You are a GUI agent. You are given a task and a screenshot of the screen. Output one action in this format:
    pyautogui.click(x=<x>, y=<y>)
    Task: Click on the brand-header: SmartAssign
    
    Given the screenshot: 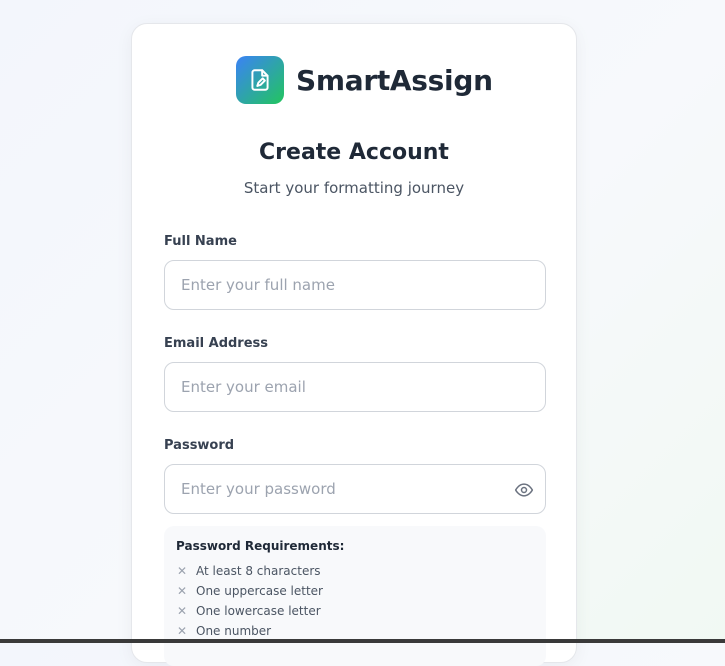 What is the action you would take?
    pyautogui.click(x=364, y=80)
    